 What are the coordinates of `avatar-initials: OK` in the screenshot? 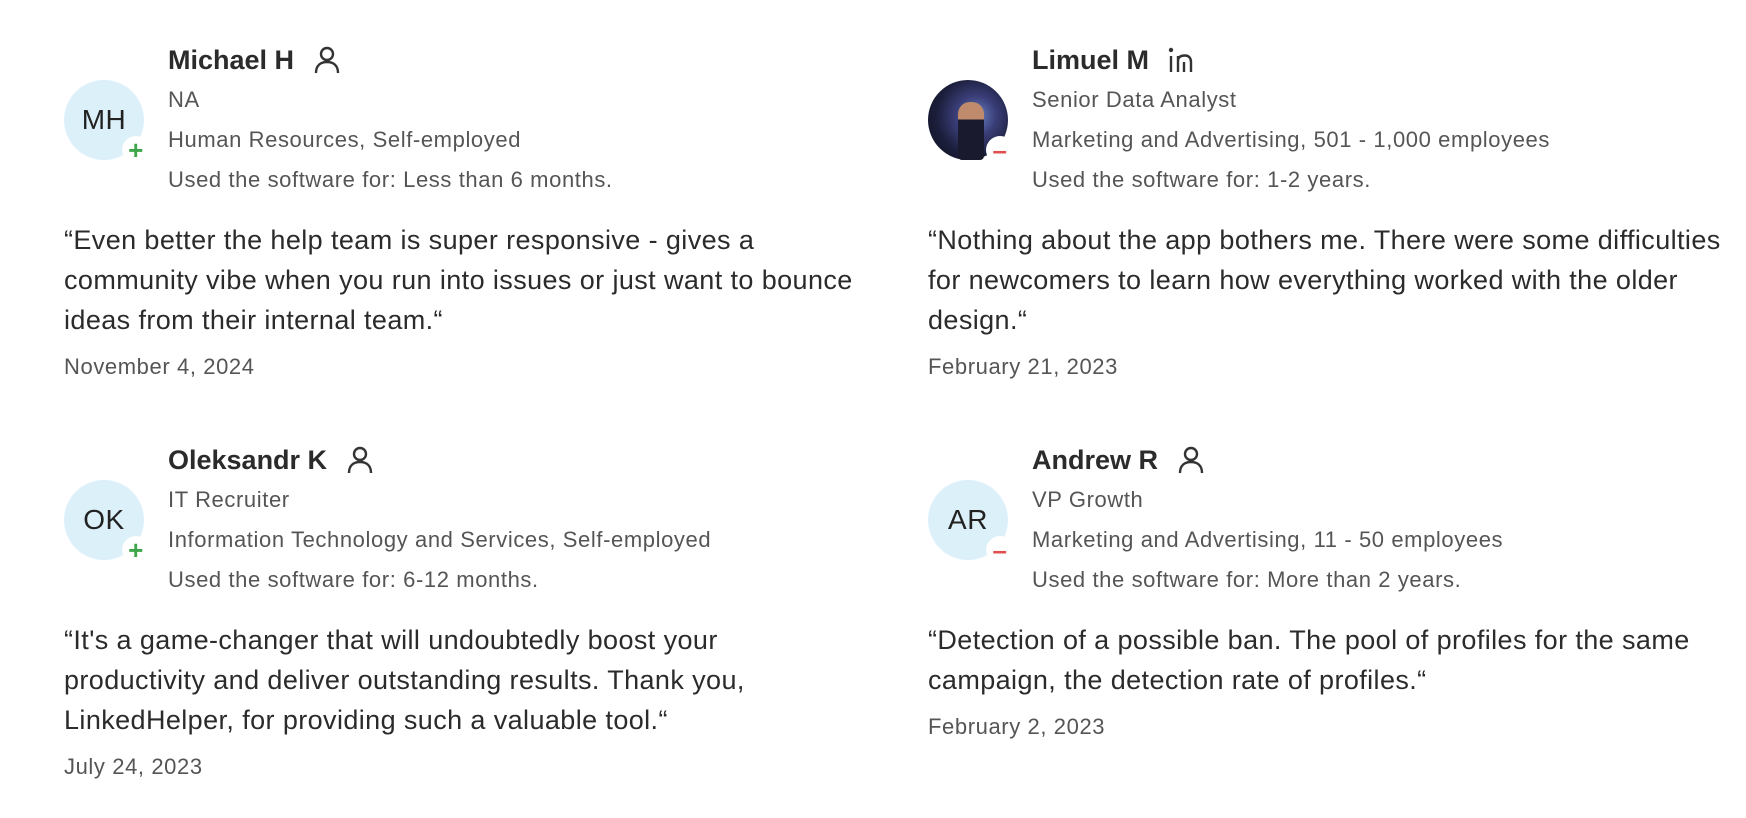 It's located at (104, 519).